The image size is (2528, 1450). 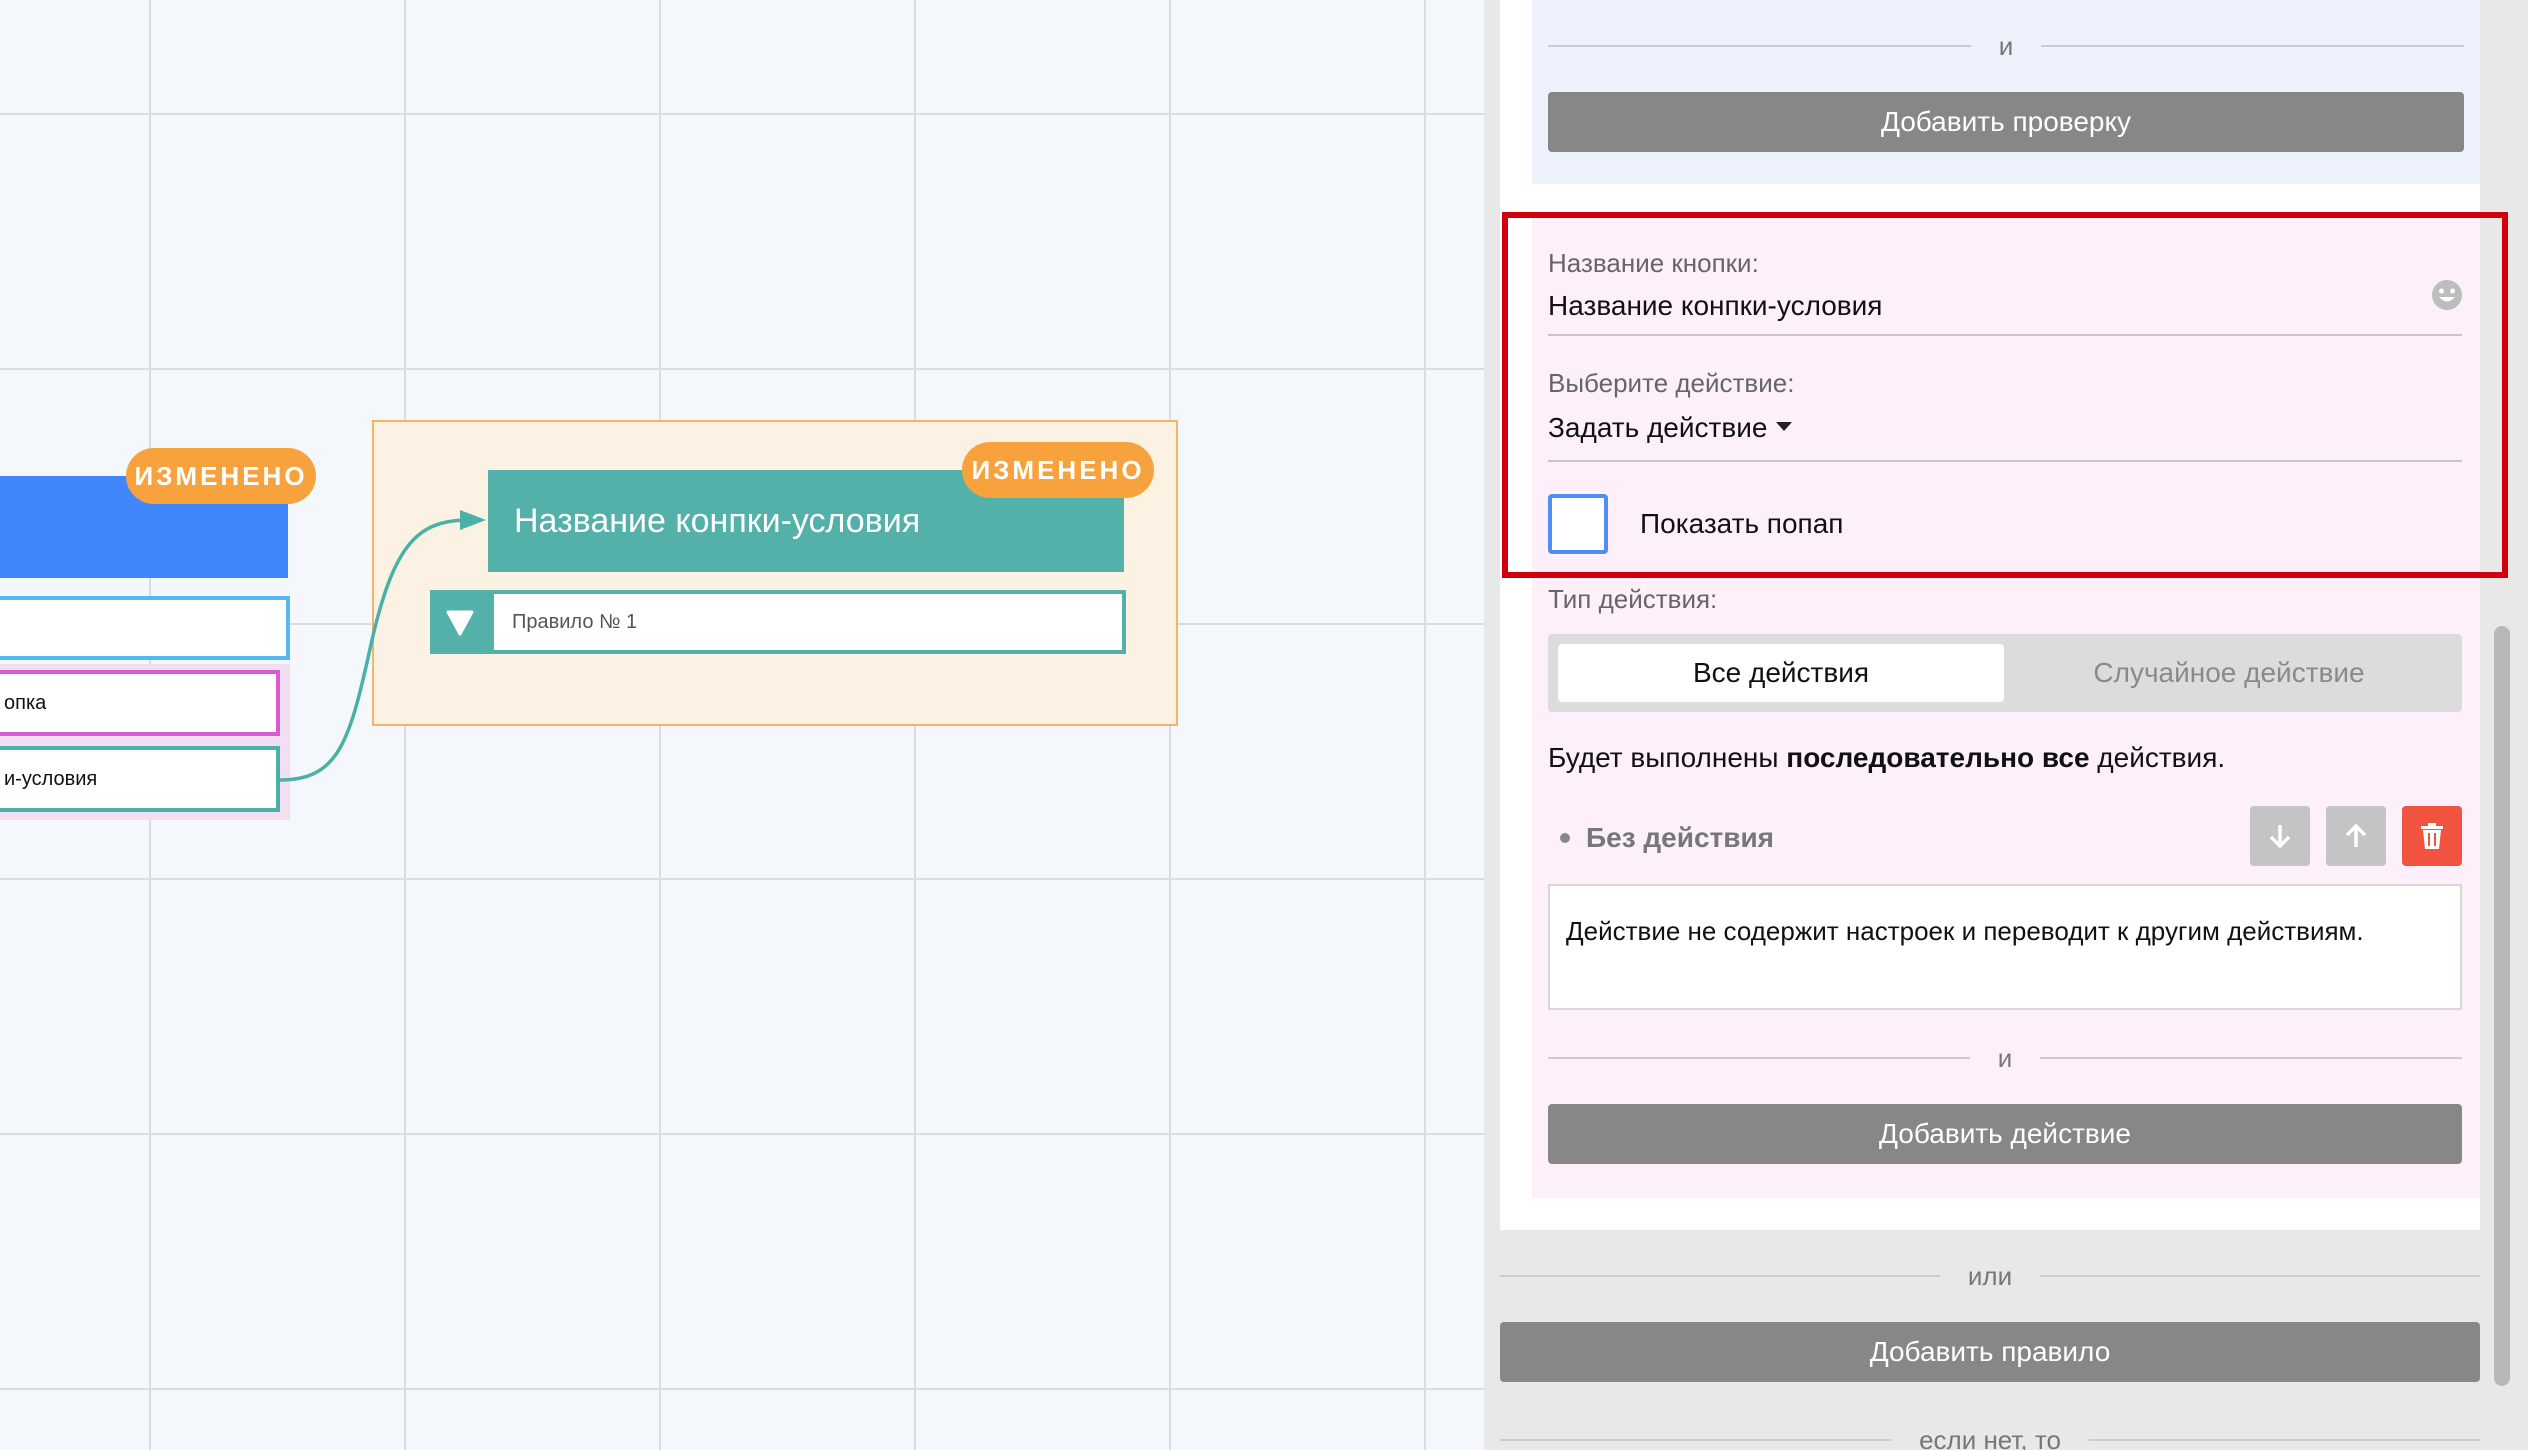 I want to click on sequence-text-prefix: Будет выполнены, so click(x=1667, y=757).